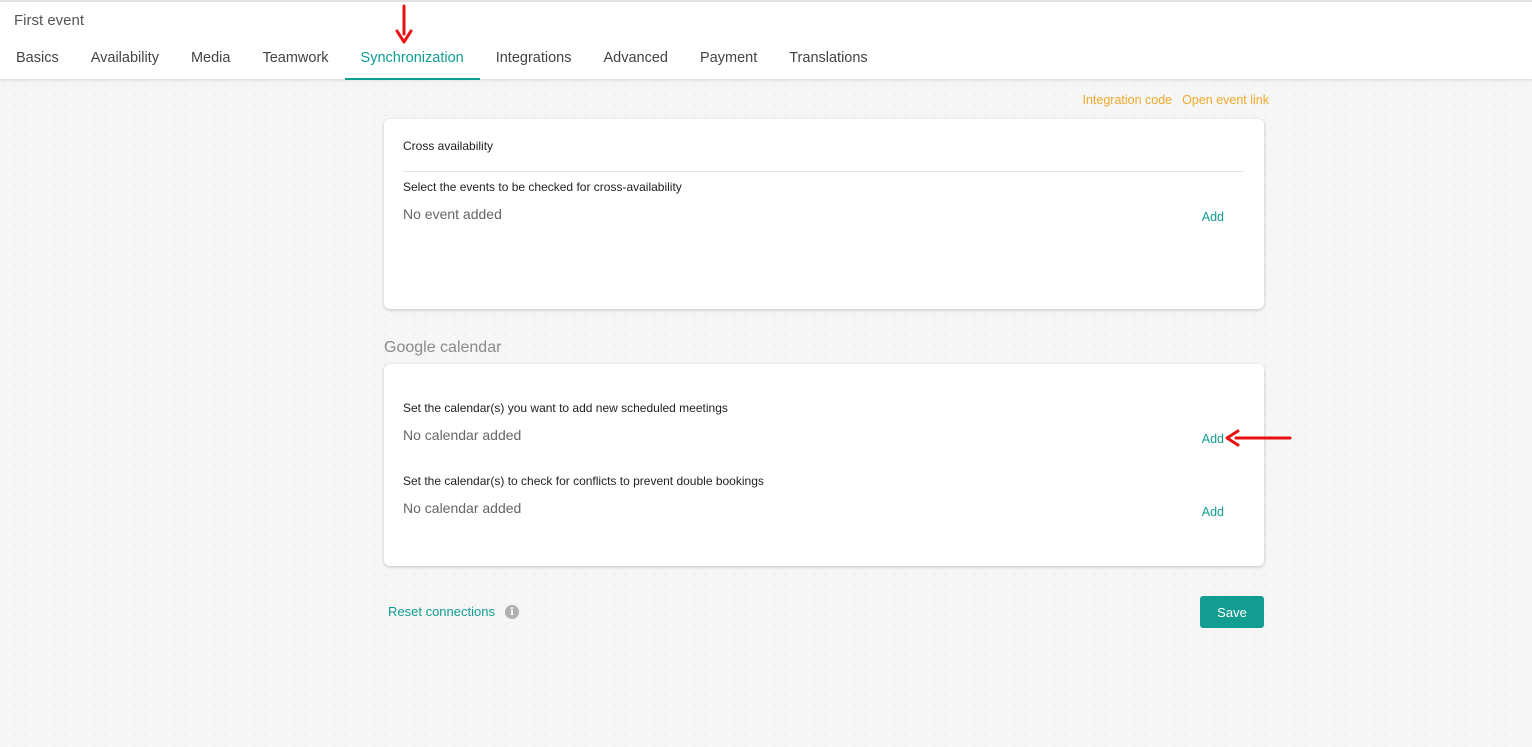  I want to click on tab-integrations: Integrations, so click(534, 58).